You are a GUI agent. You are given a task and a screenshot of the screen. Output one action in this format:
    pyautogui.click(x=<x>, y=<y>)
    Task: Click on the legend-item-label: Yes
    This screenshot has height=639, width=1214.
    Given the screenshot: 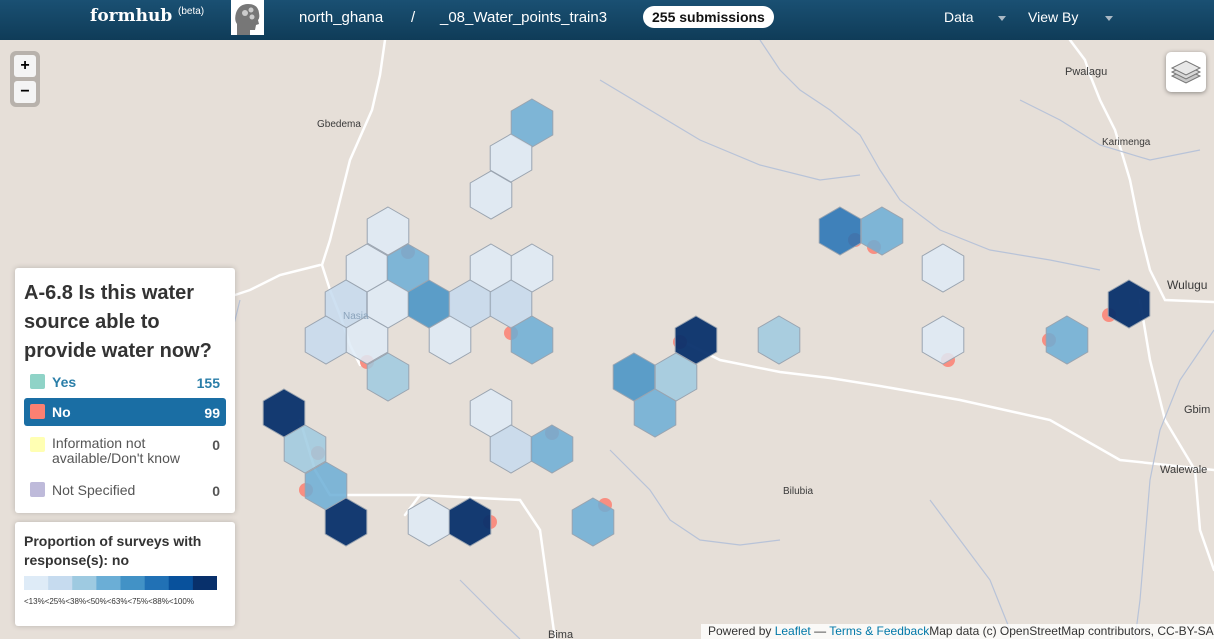 What is the action you would take?
    pyautogui.click(x=64, y=382)
    